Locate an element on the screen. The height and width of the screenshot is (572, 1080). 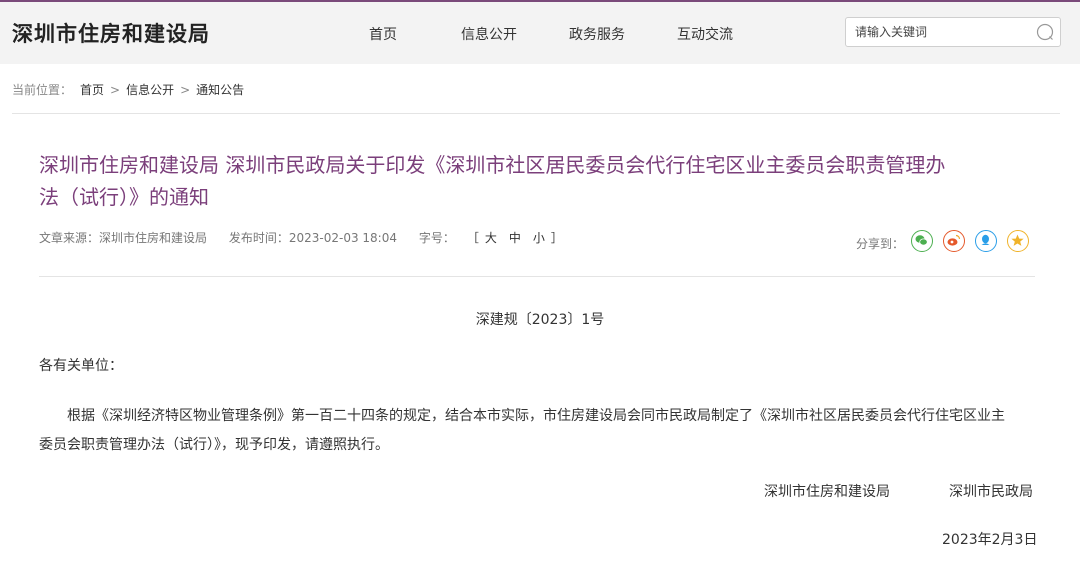
site-title: 深圳市住房和建设局 is located at coordinates (111, 33).